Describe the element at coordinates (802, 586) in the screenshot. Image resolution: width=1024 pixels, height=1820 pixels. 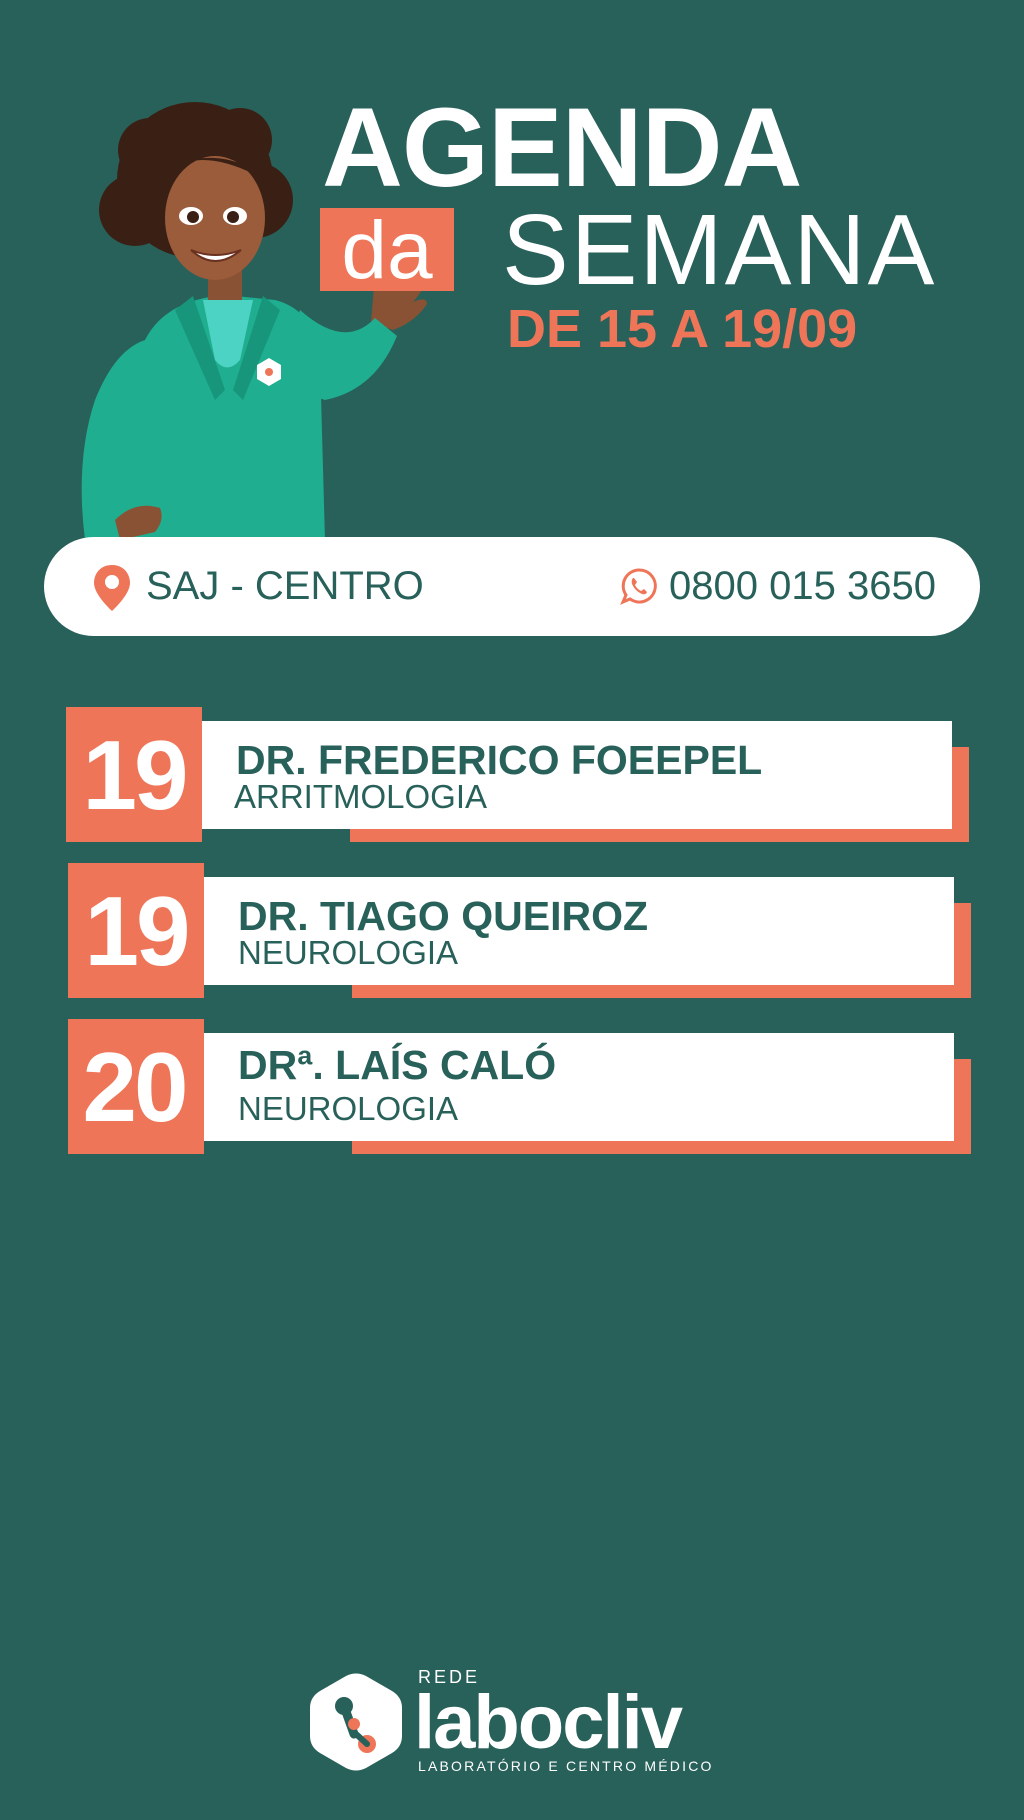
I see `phone-number: 0800 015 3650` at that location.